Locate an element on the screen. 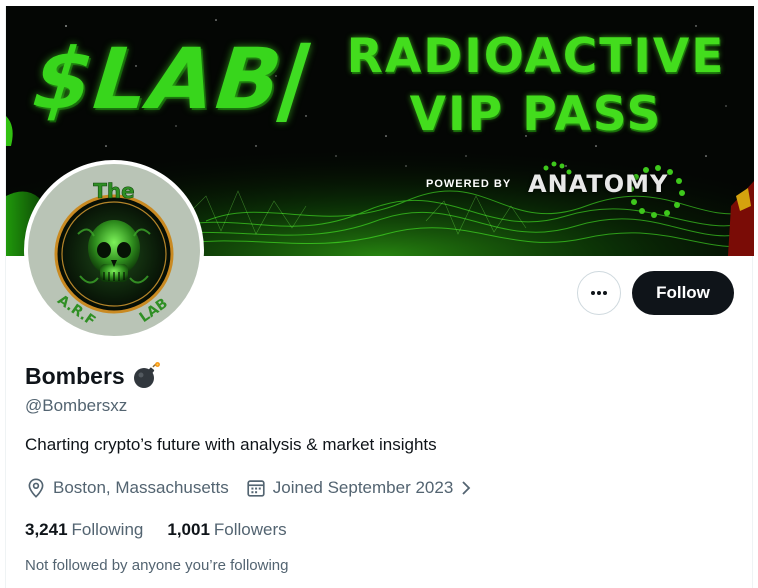 This screenshot has width=758, height=588. avatar: The A.R.F LAB is located at coordinates (114, 250).